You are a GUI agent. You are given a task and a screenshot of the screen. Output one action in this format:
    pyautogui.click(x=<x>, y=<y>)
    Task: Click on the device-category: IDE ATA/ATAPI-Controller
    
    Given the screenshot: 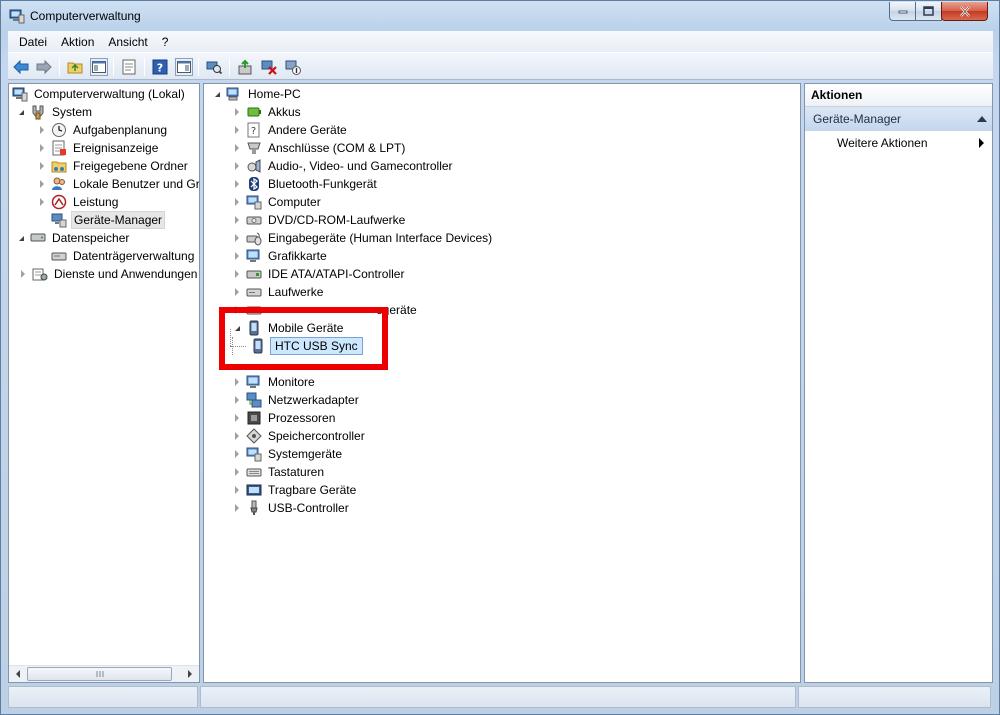 What is the action you would take?
    pyautogui.click(x=319, y=274)
    